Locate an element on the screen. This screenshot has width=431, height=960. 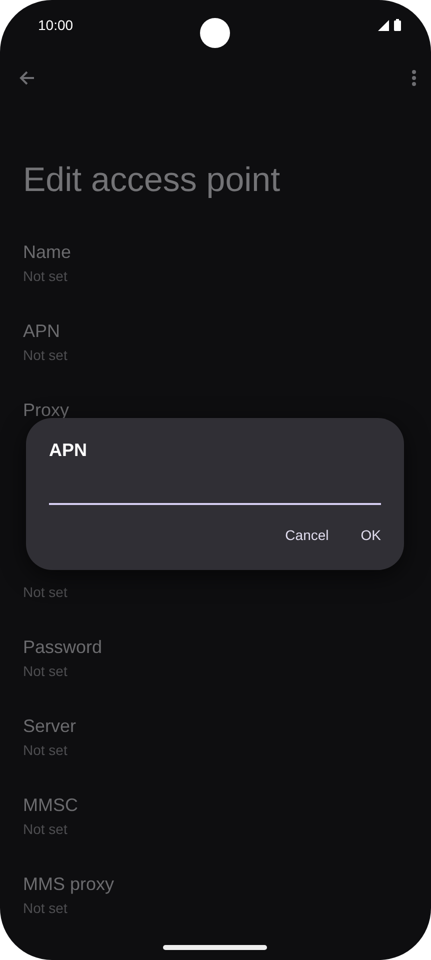
page-title: Edit access point is located at coordinates (151, 180).